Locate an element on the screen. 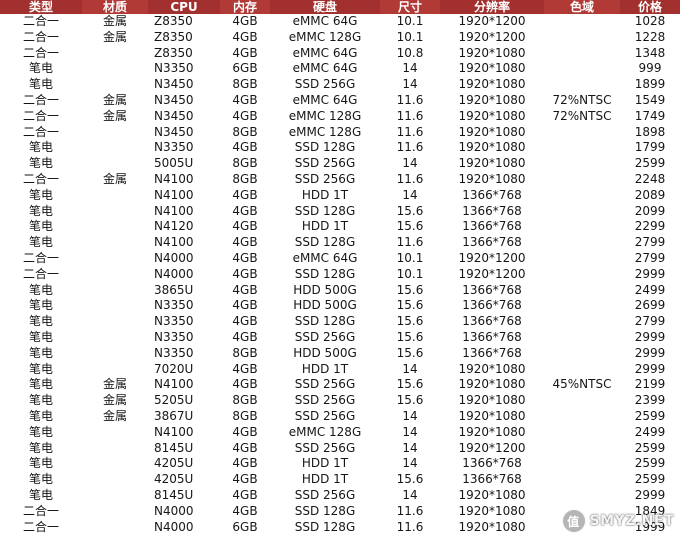  cell-storage: eMMC 64G is located at coordinates (325, 54).